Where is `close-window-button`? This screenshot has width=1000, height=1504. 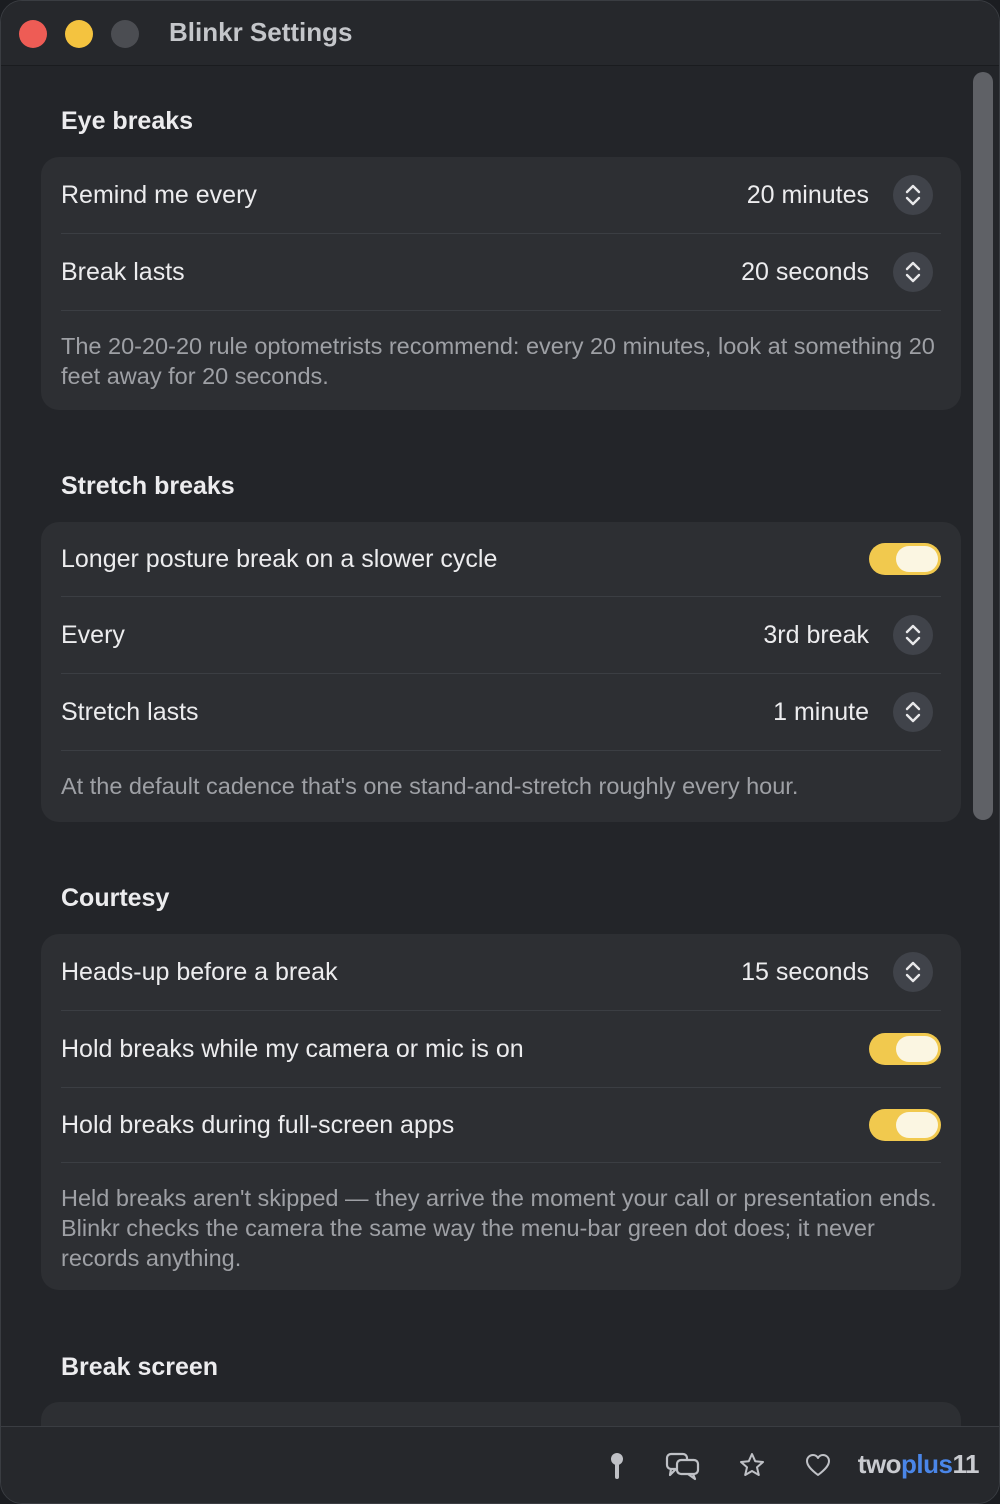 close-window-button is located at coordinates (33, 34).